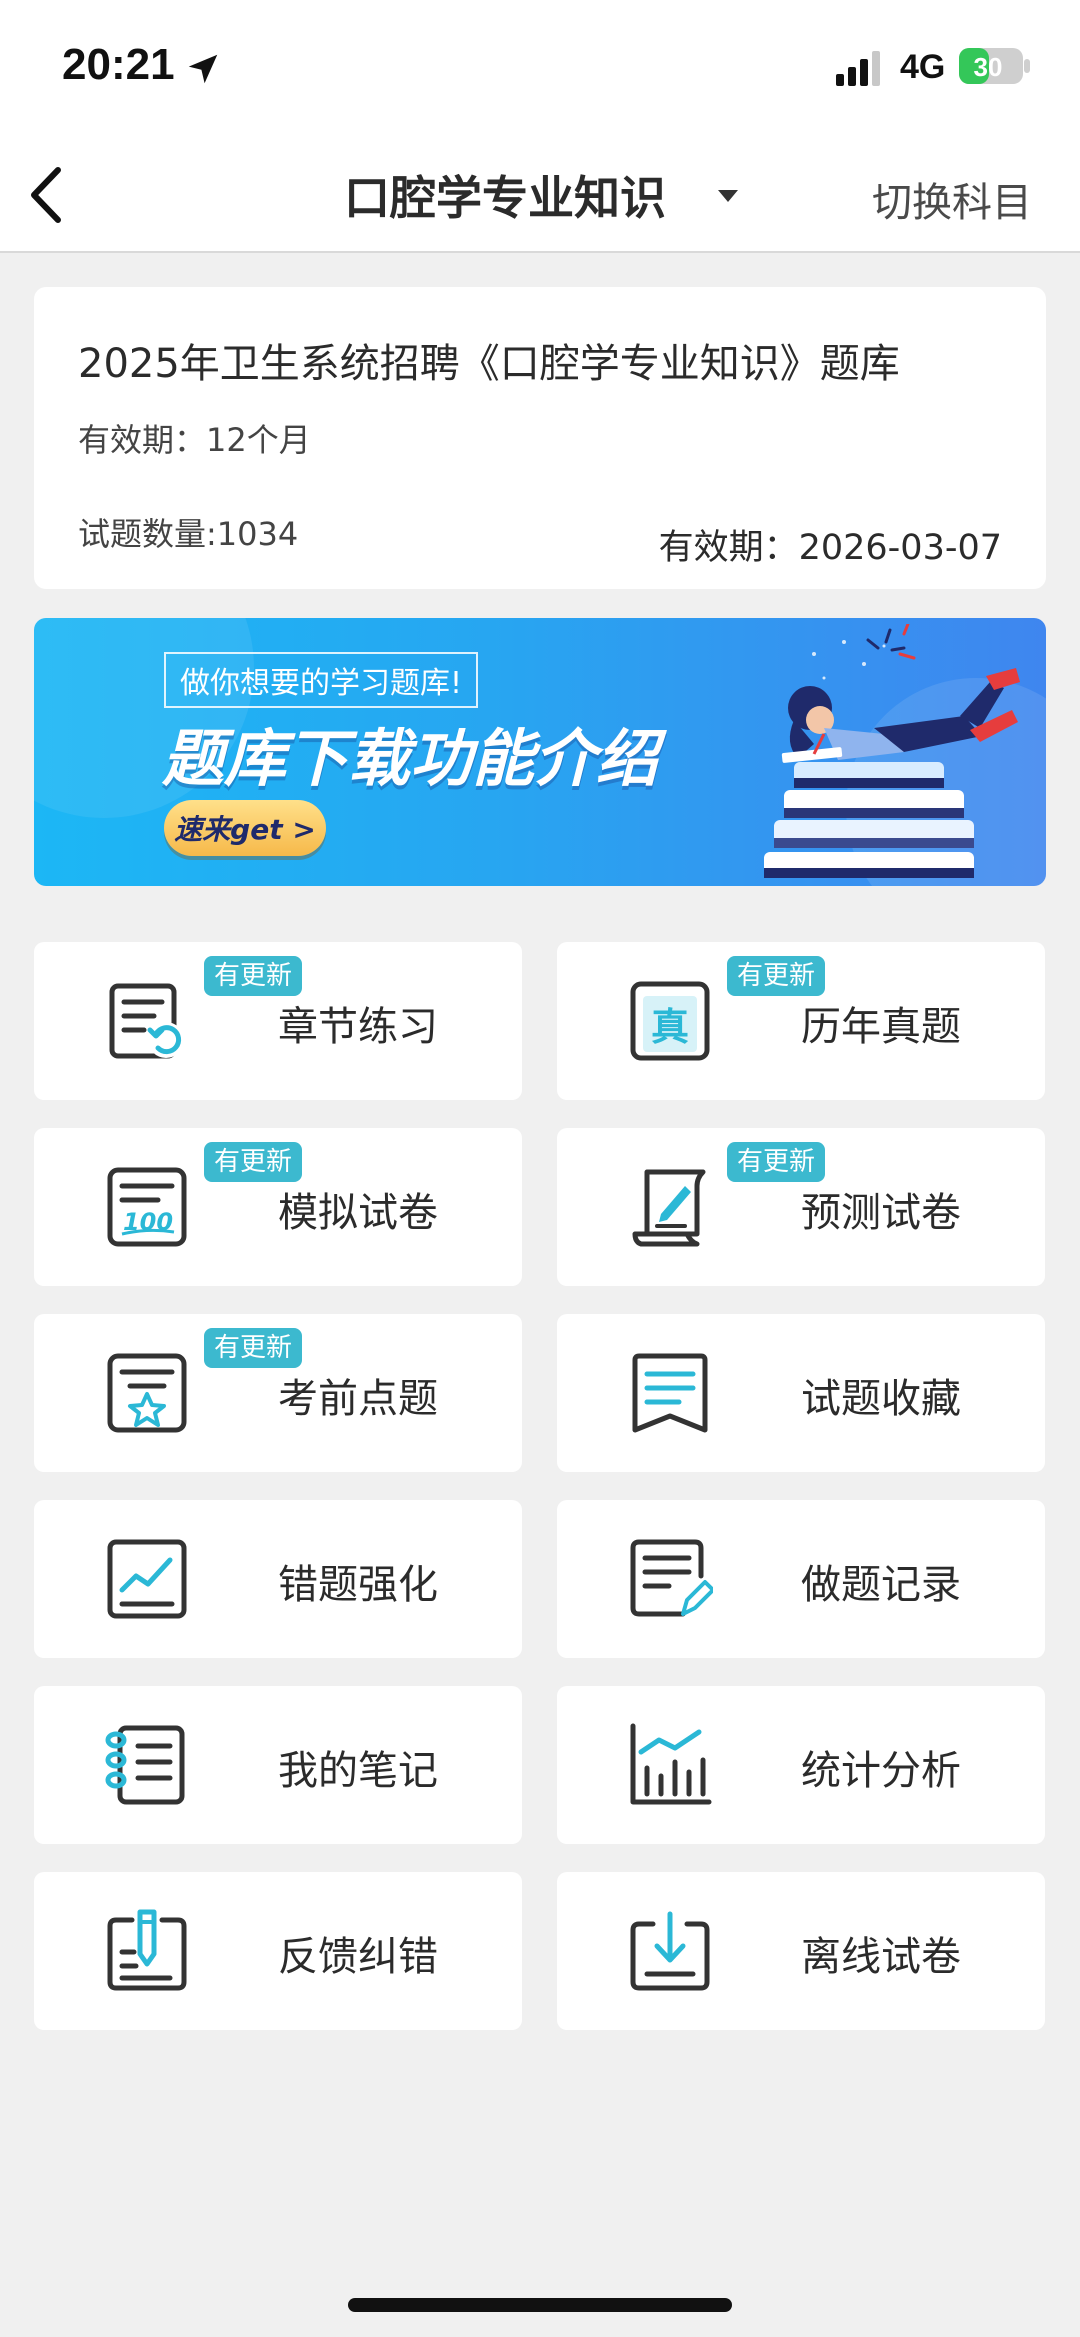  Describe the element at coordinates (145, 1765) in the screenshot. I see `notes-icon` at that location.